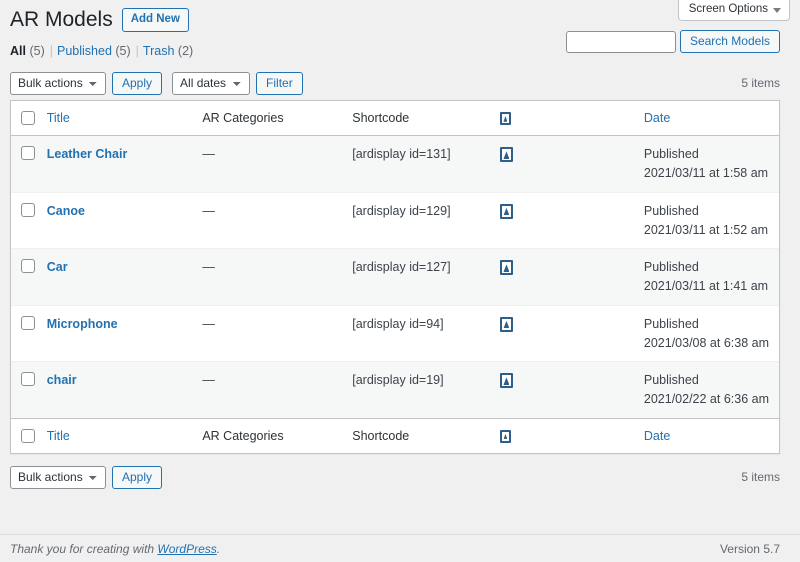 The height and width of the screenshot is (562, 800). Describe the element at coordinates (114, 276) in the screenshot. I see `row-title-cell: Car` at that location.